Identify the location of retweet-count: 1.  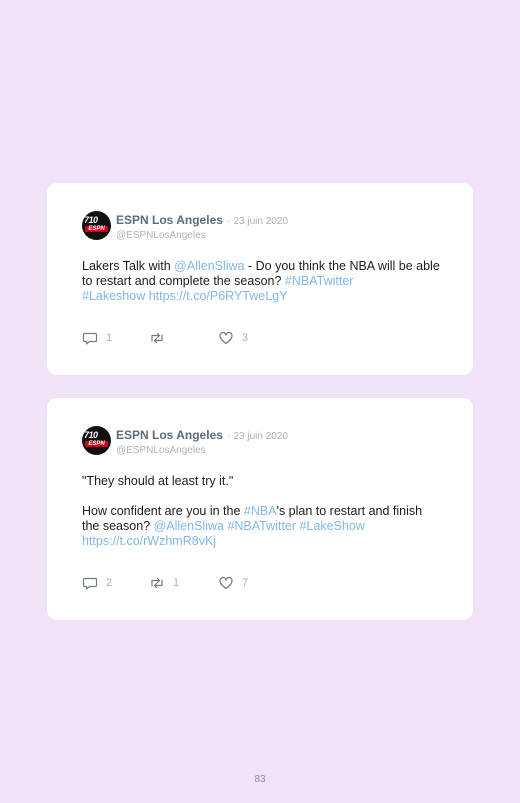
(176, 583).